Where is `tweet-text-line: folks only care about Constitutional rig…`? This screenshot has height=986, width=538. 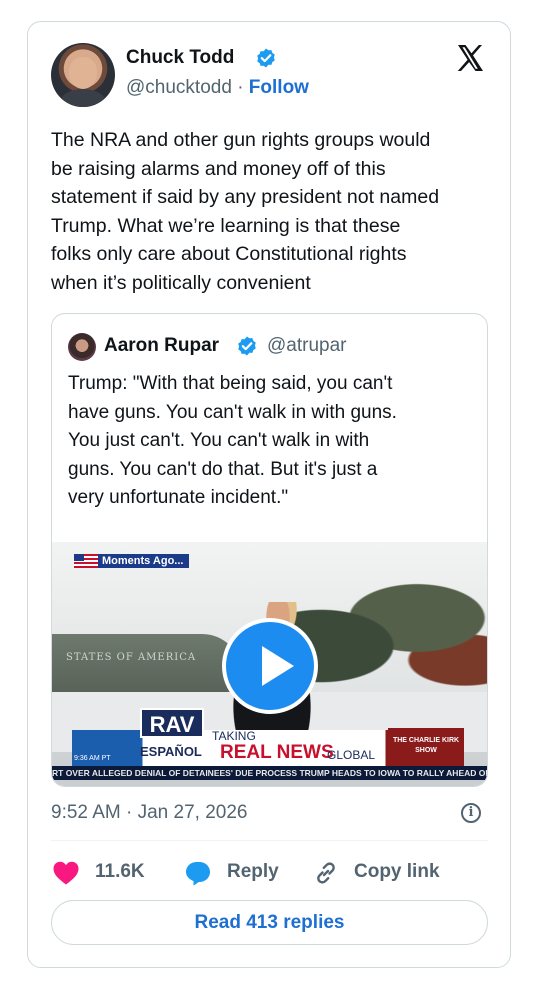
tweet-text-line: folks only care about Constitutional rig… is located at coordinates (229, 254).